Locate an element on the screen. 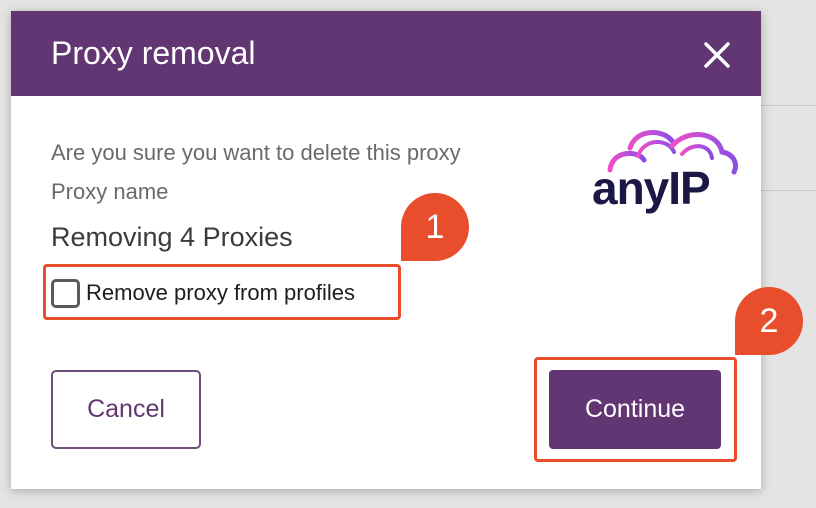 This screenshot has width=816, height=508. highlight-checkbox is located at coordinates (222, 292).